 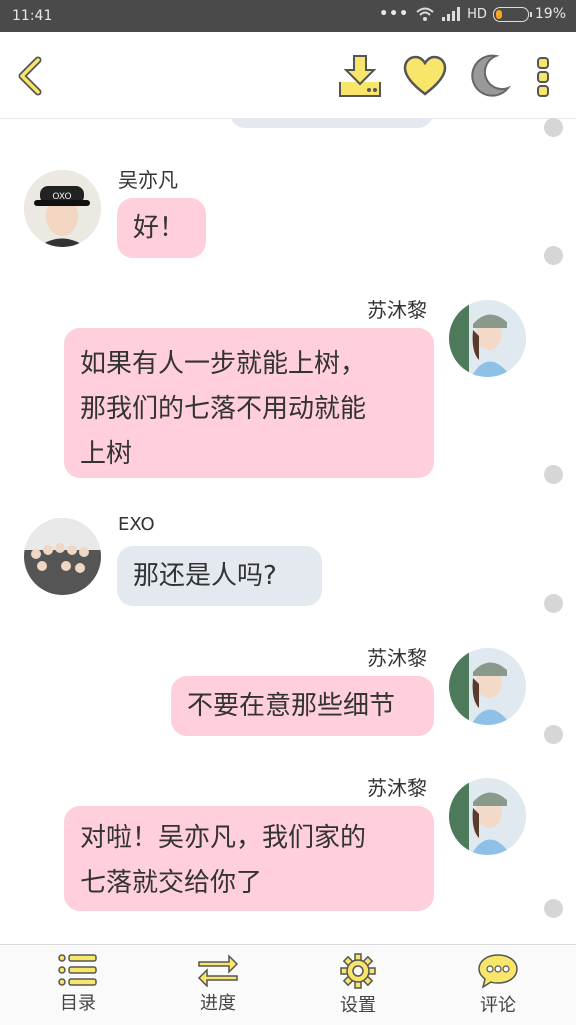 I want to click on message-text-line: 如果有人一步就能上树，, so click(x=223, y=364).